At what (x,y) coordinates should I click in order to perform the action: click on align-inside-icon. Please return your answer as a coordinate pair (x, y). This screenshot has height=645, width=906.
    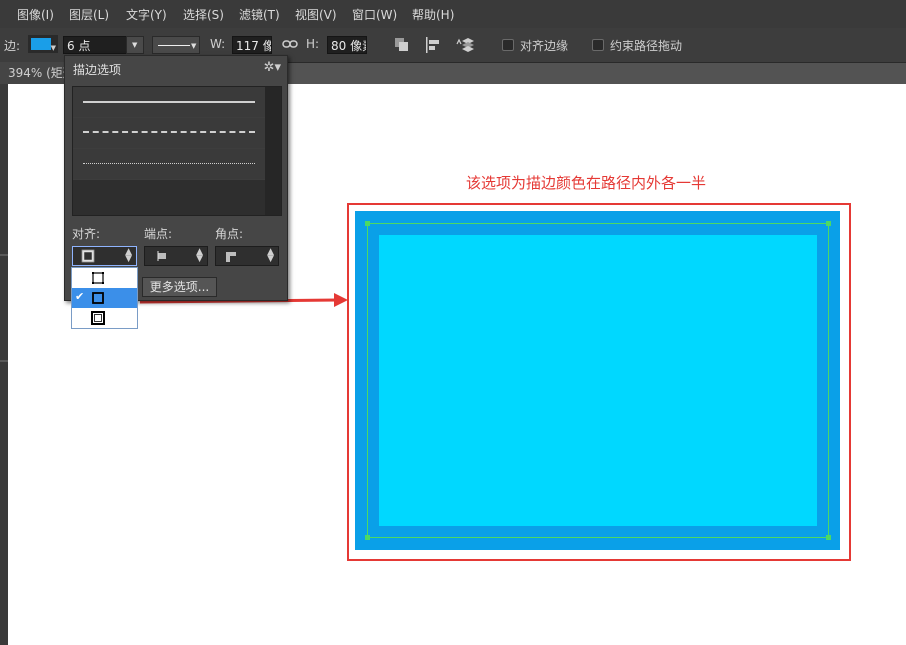
    Looking at the image, I should click on (98, 278).